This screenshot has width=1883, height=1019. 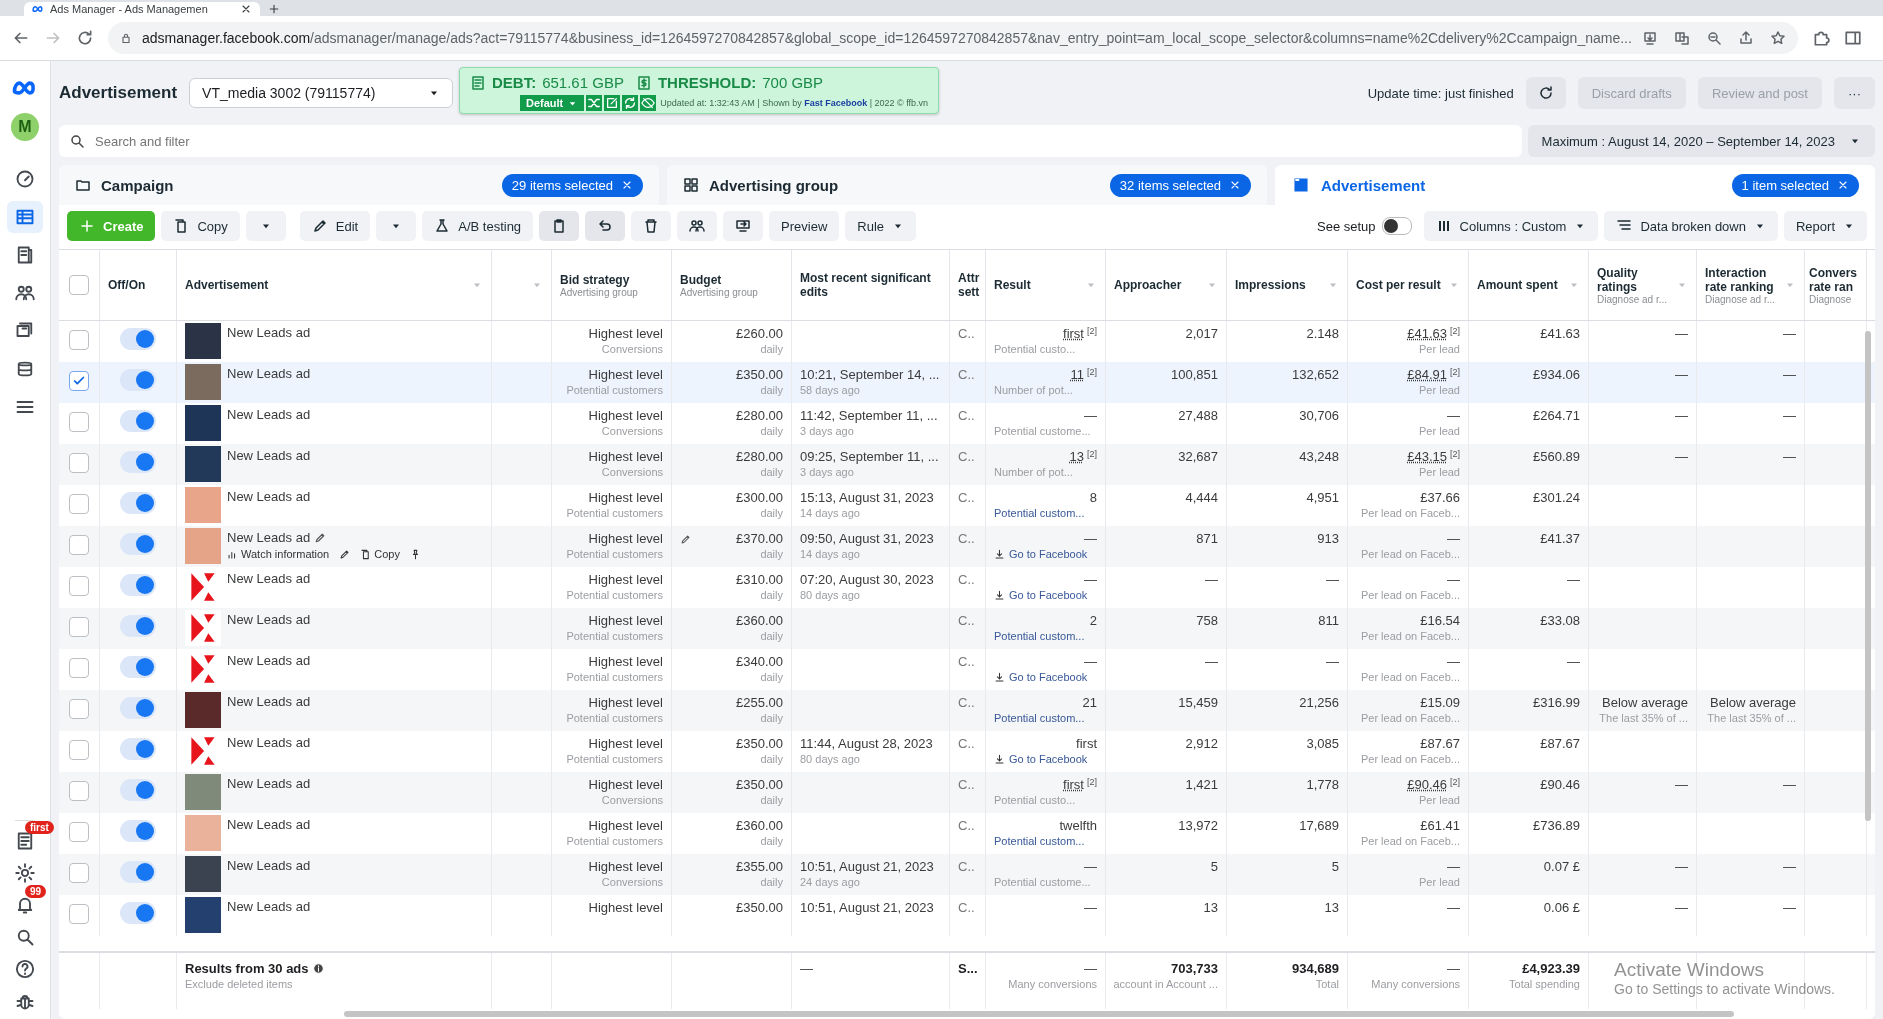 I want to click on column-header: Cost per result, so click(x=1400, y=285).